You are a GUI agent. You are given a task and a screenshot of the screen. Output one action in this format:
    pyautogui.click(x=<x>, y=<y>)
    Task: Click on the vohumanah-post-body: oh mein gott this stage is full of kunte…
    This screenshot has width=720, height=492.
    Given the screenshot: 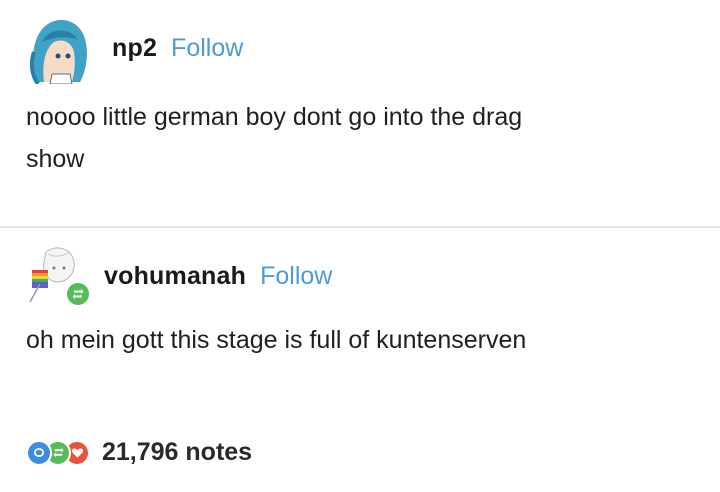 What is the action you would take?
    pyautogui.click(x=276, y=340)
    